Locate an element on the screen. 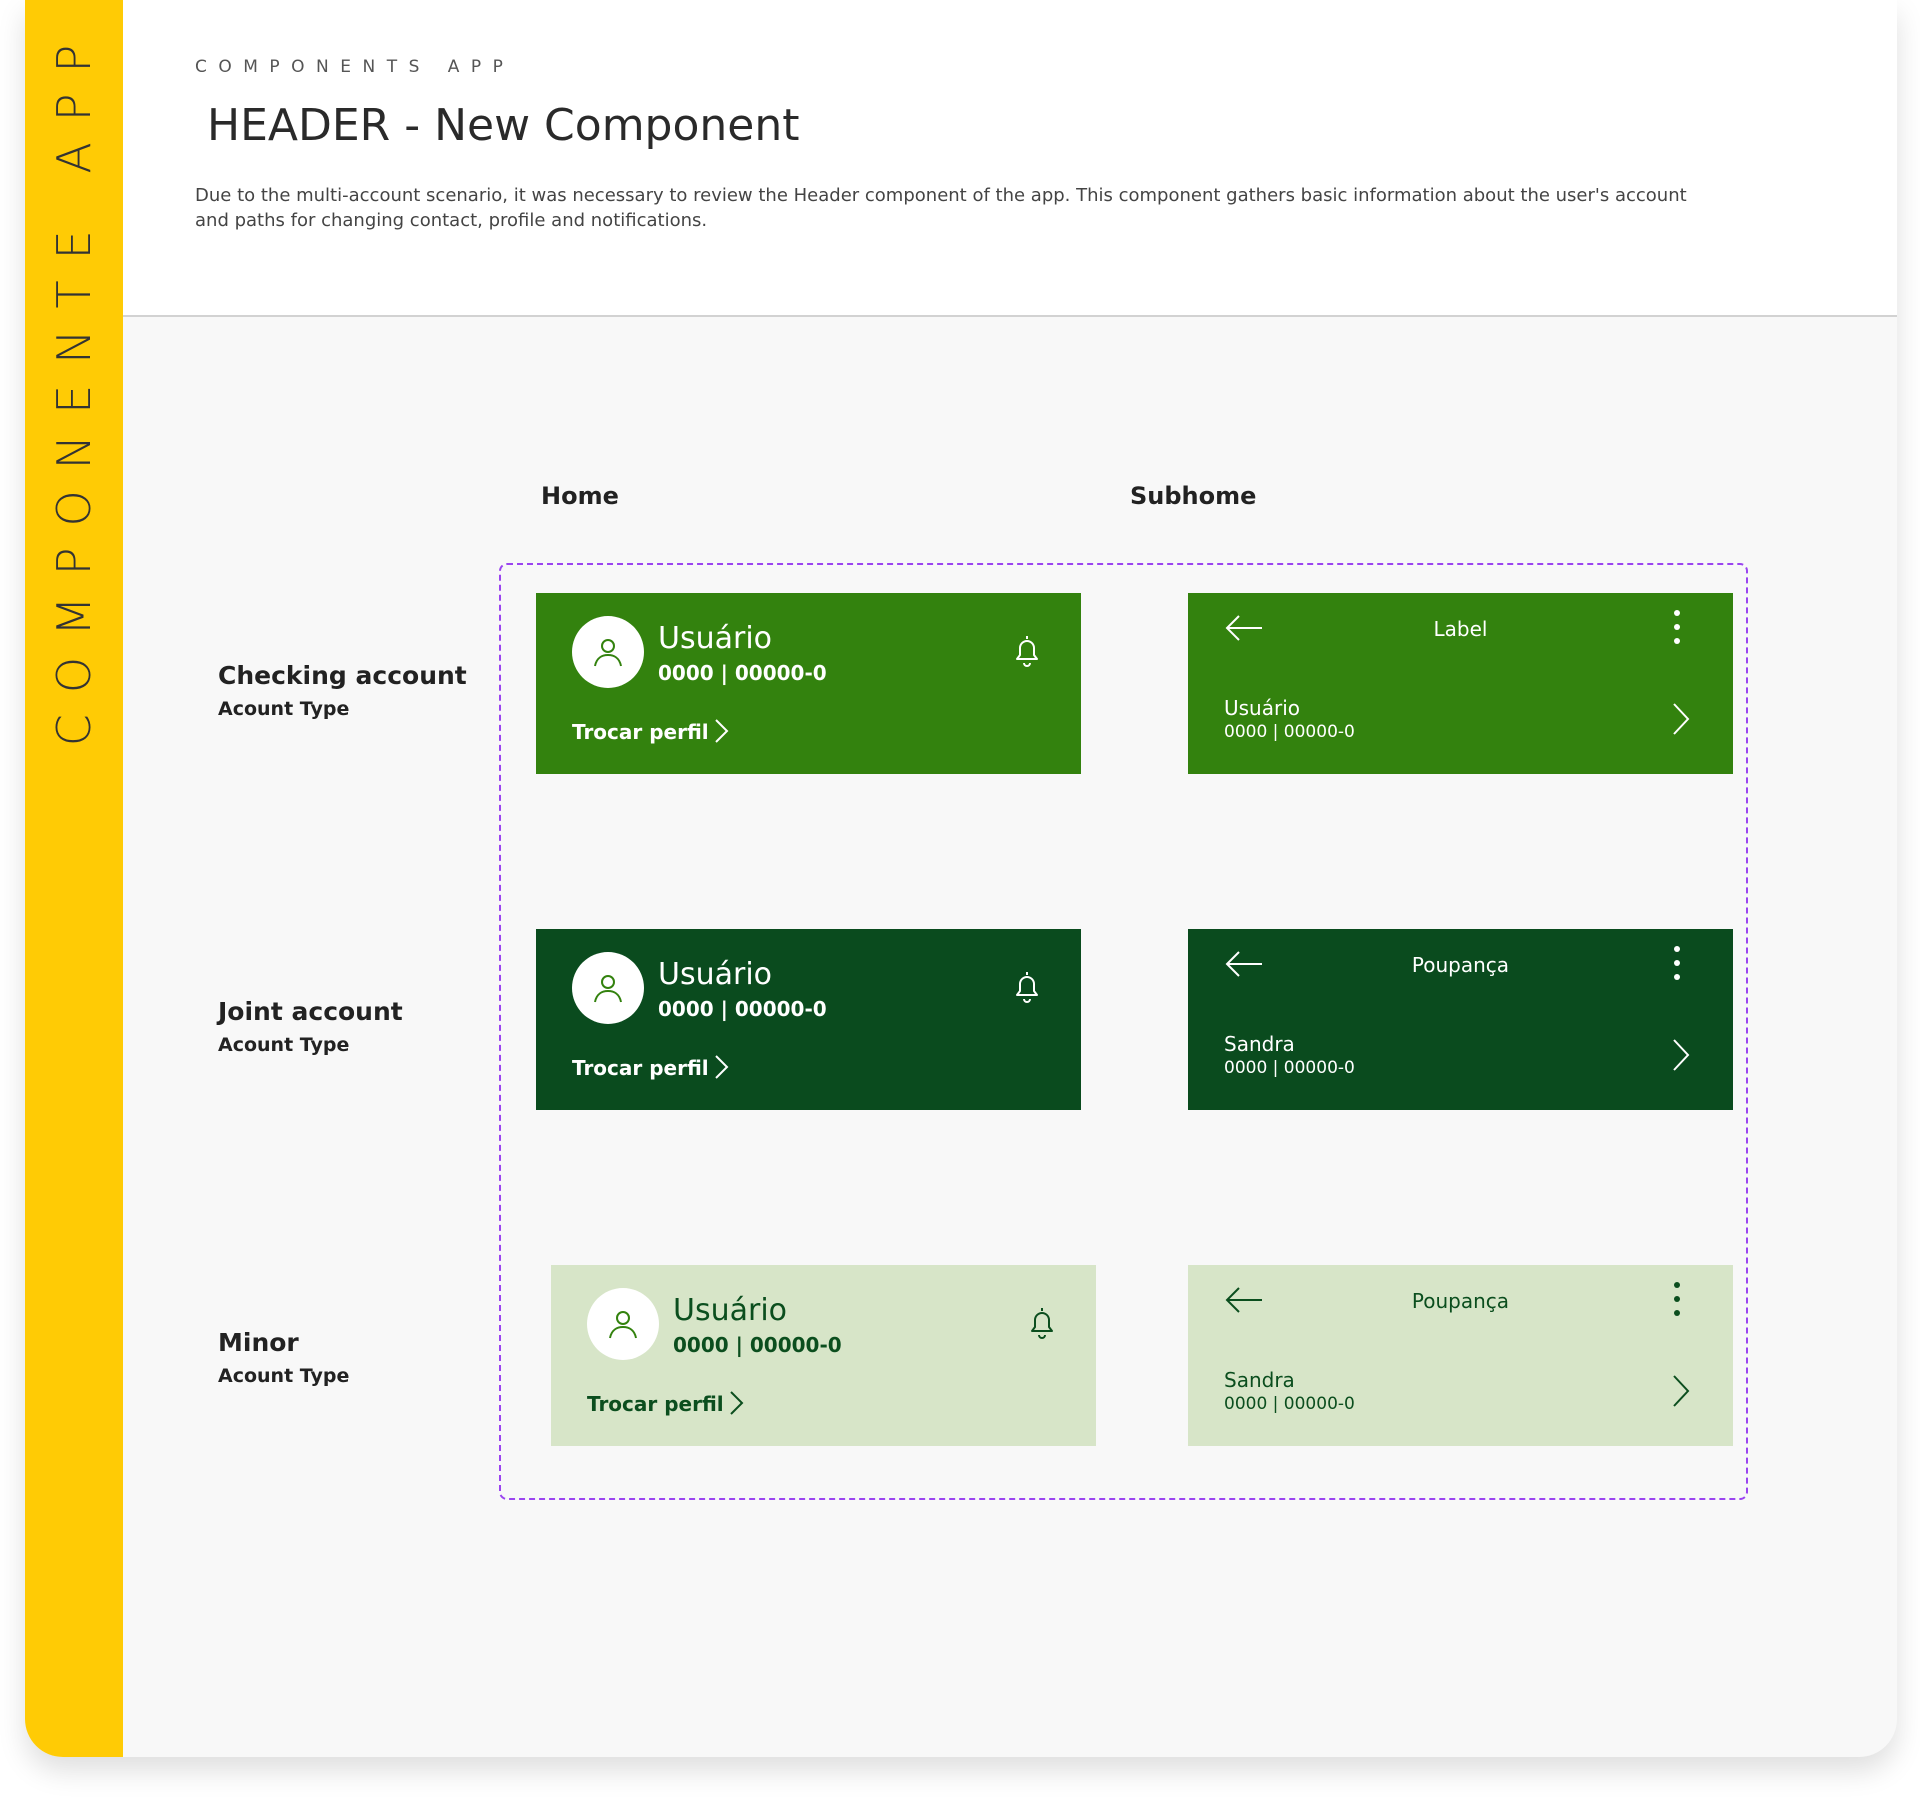 Image resolution: width=1920 pixels, height=1802 pixels. home-header-minor: Usuário 0000 | 00000-0 Trocar perfil is located at coordinates (823, 1355).